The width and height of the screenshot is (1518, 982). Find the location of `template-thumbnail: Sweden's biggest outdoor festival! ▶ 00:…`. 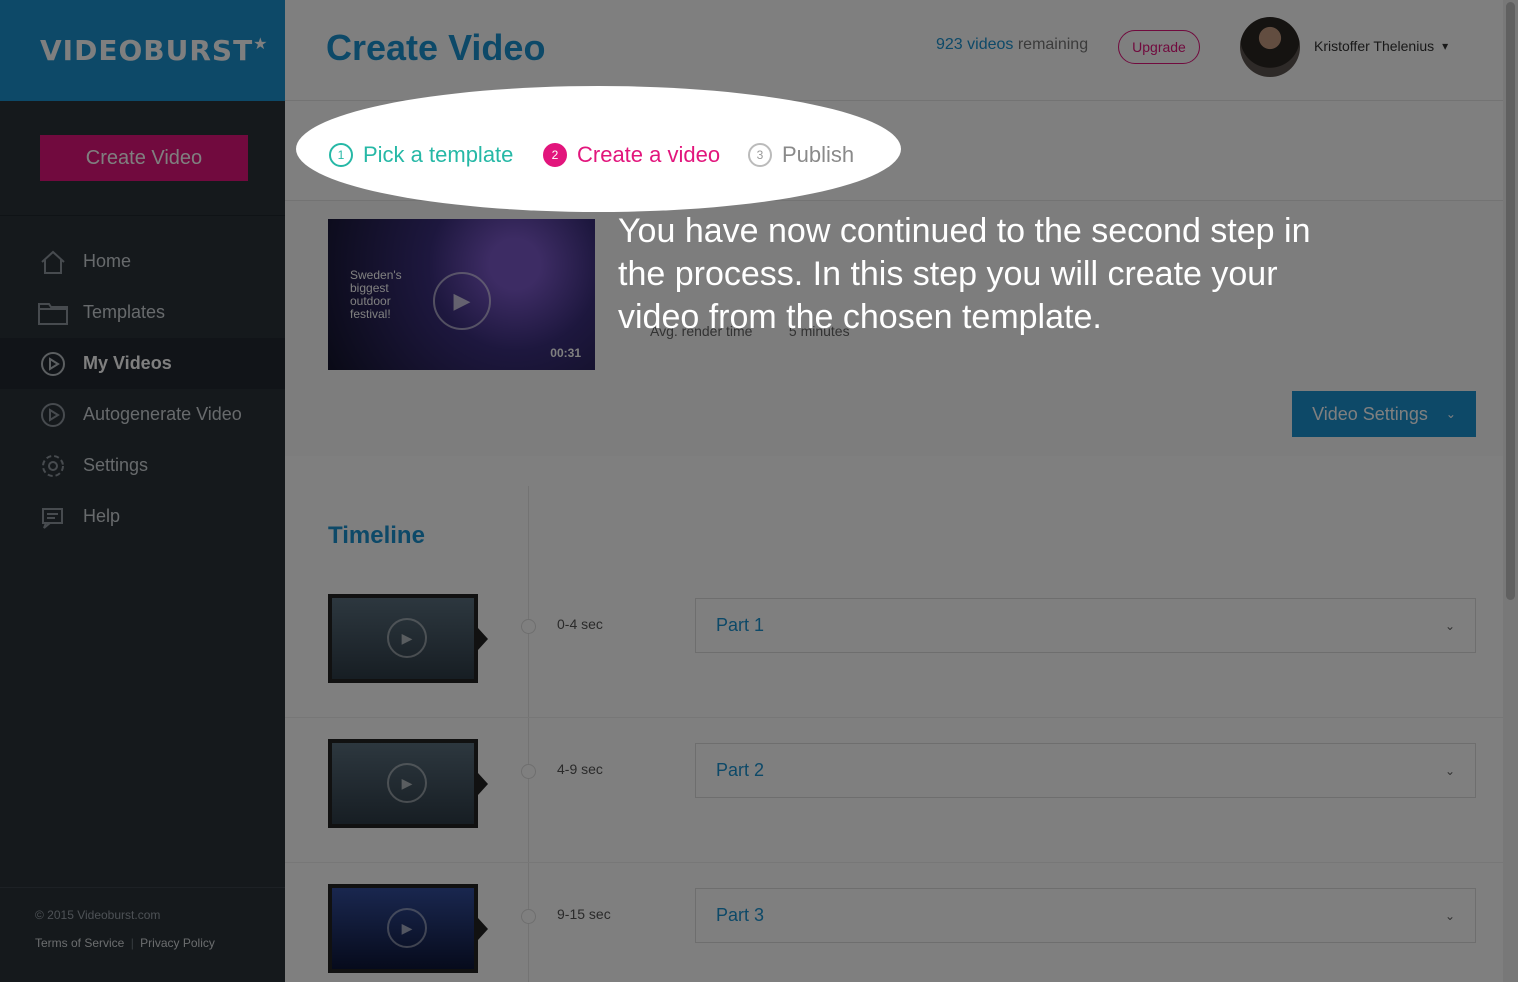

template-thumbnail: Sweden's biggest outdoor festival! ▶ 00:… is located at coordinates (461, 294).